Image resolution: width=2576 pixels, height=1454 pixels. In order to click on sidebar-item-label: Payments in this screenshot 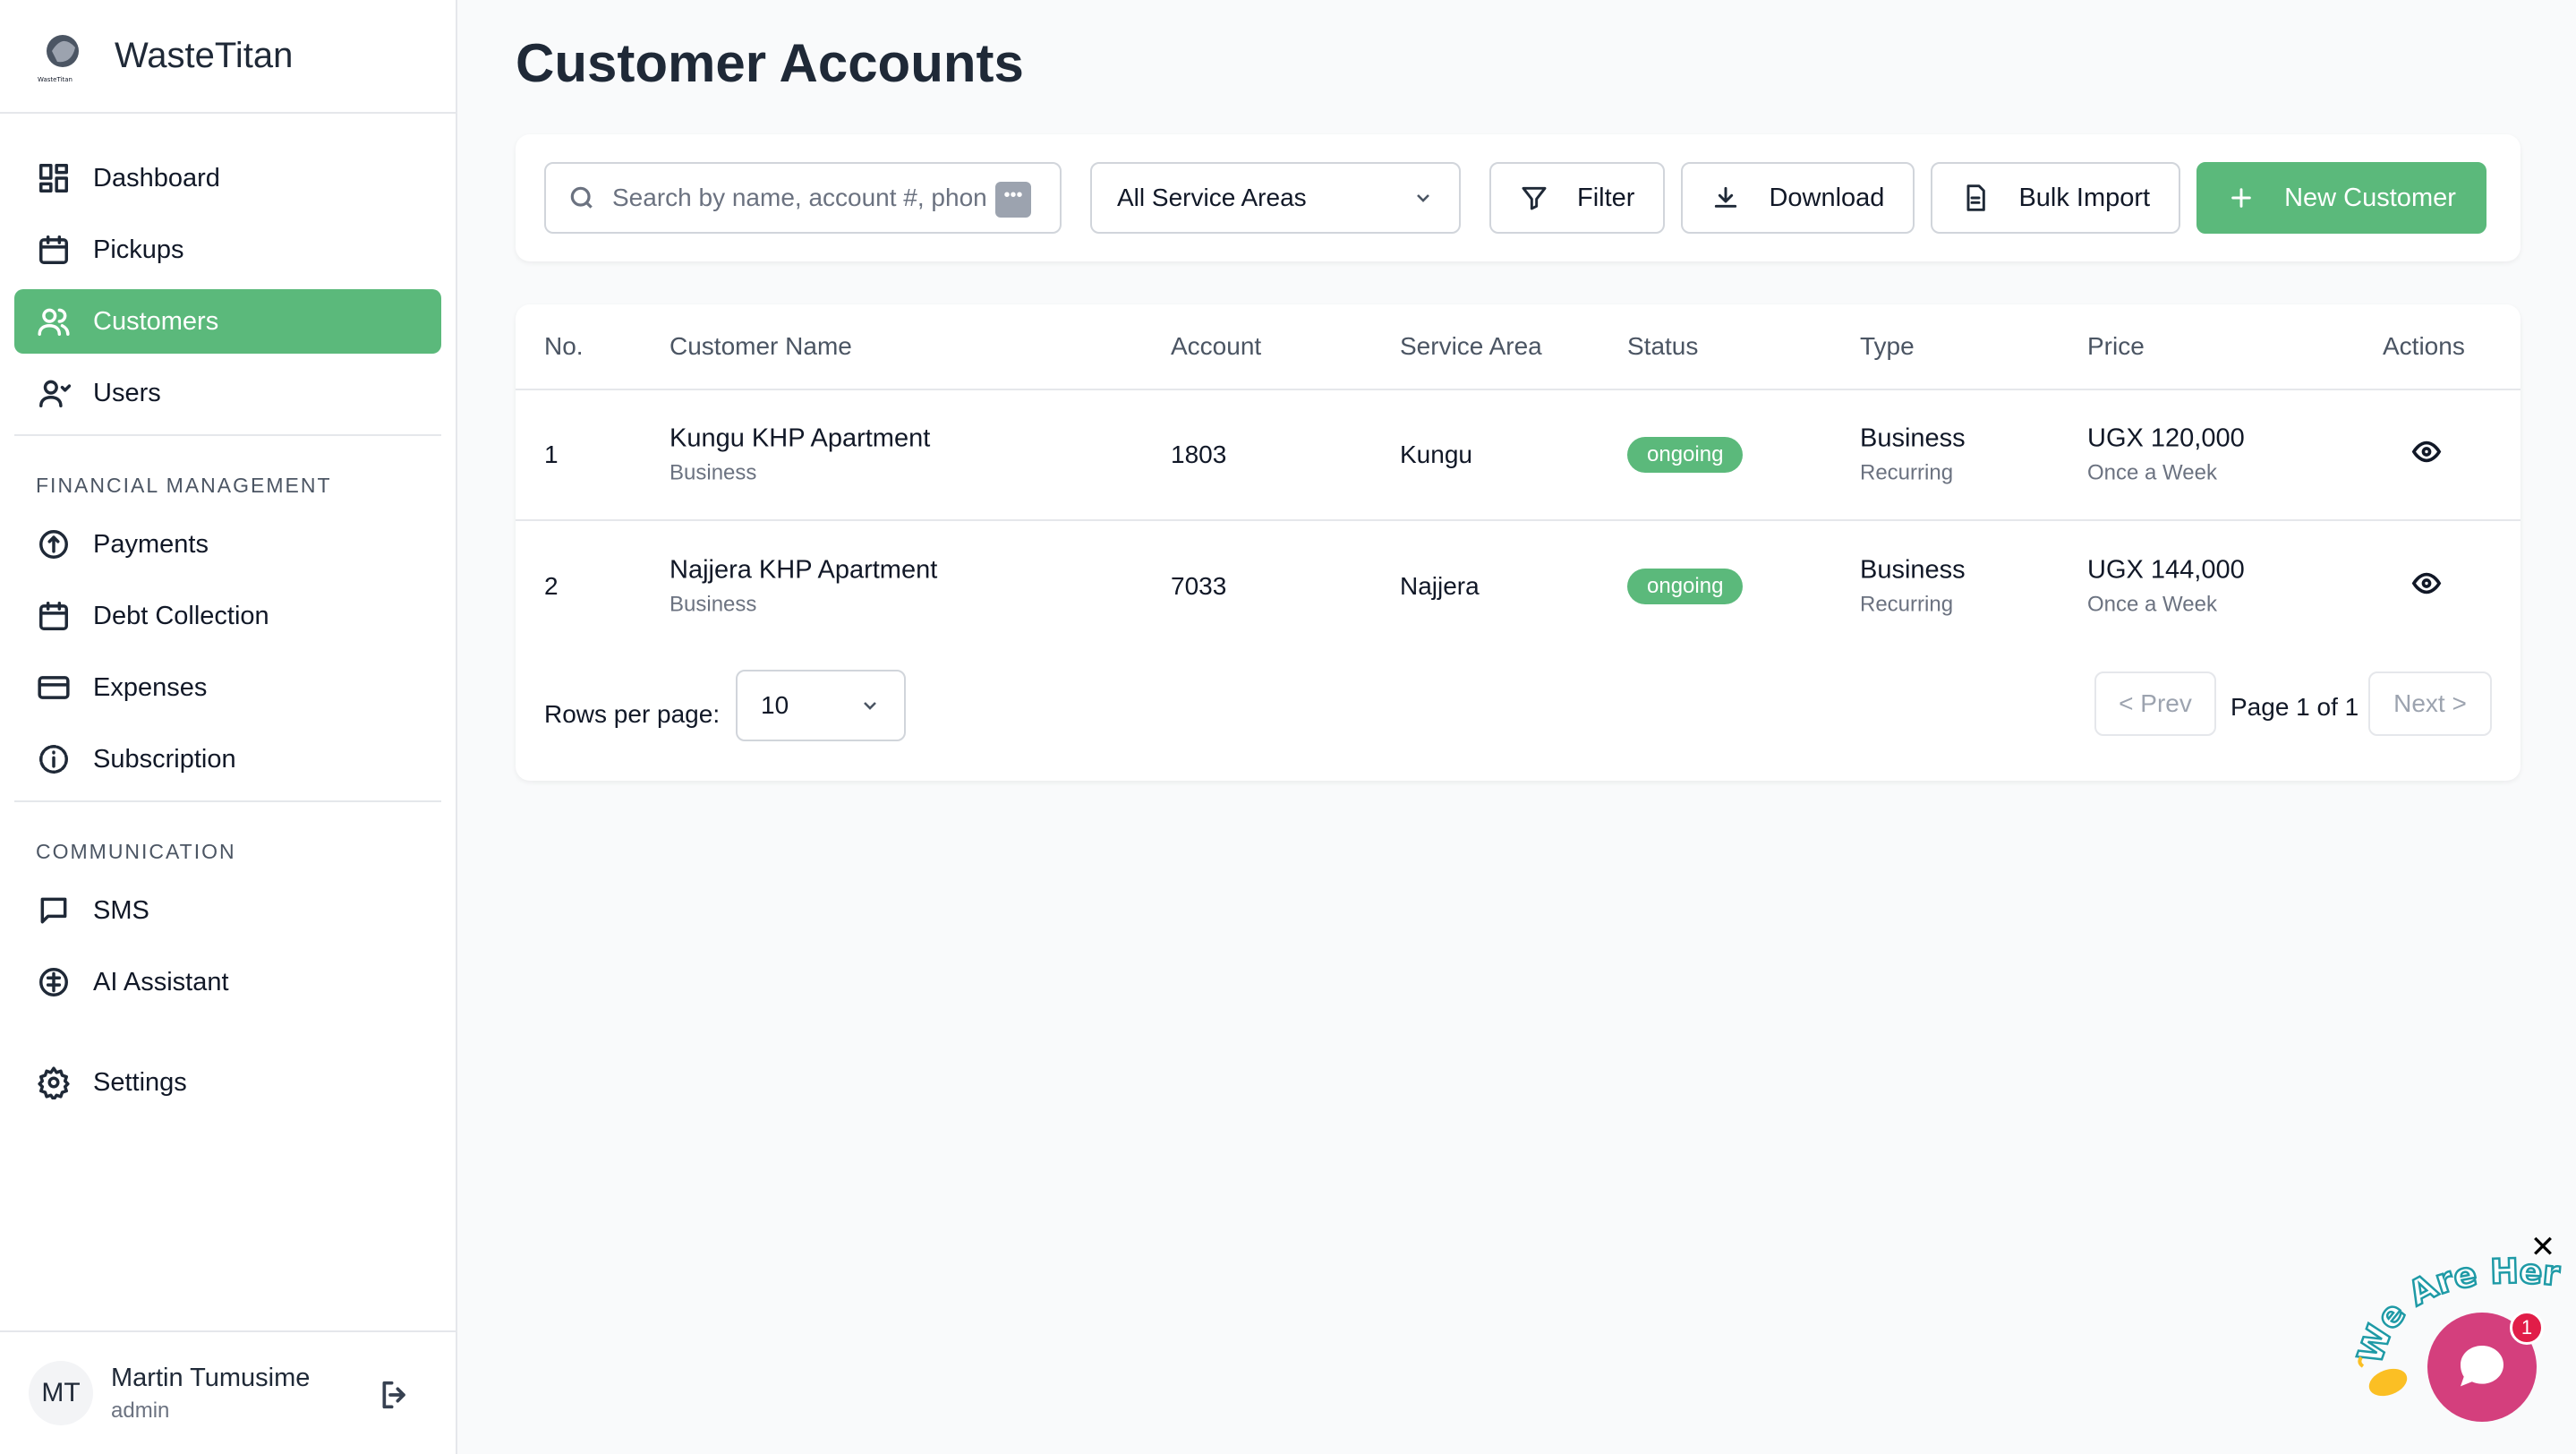, I will do `click(151, 544)`.